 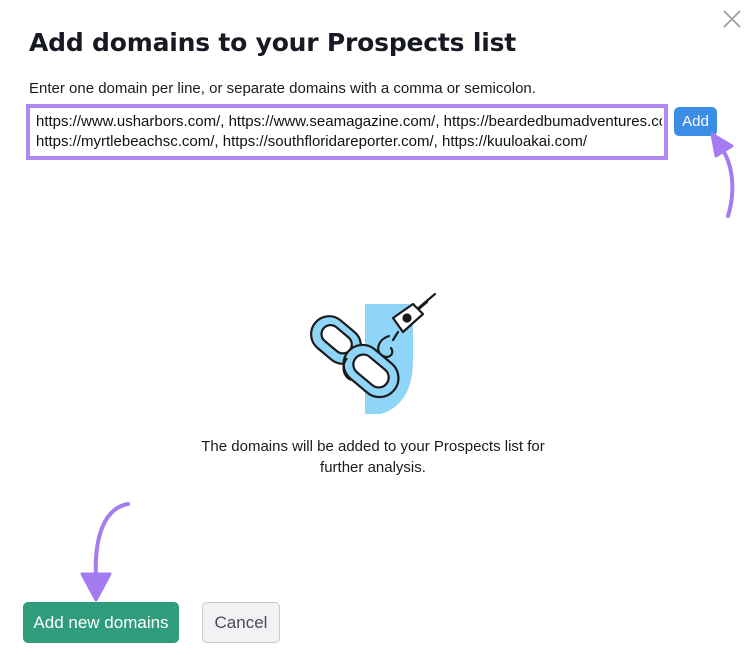 What do you see at coordinates (241, 622) in the screenshot?
I see `cancel-button: Cancel` at bounding box center [241, 622].